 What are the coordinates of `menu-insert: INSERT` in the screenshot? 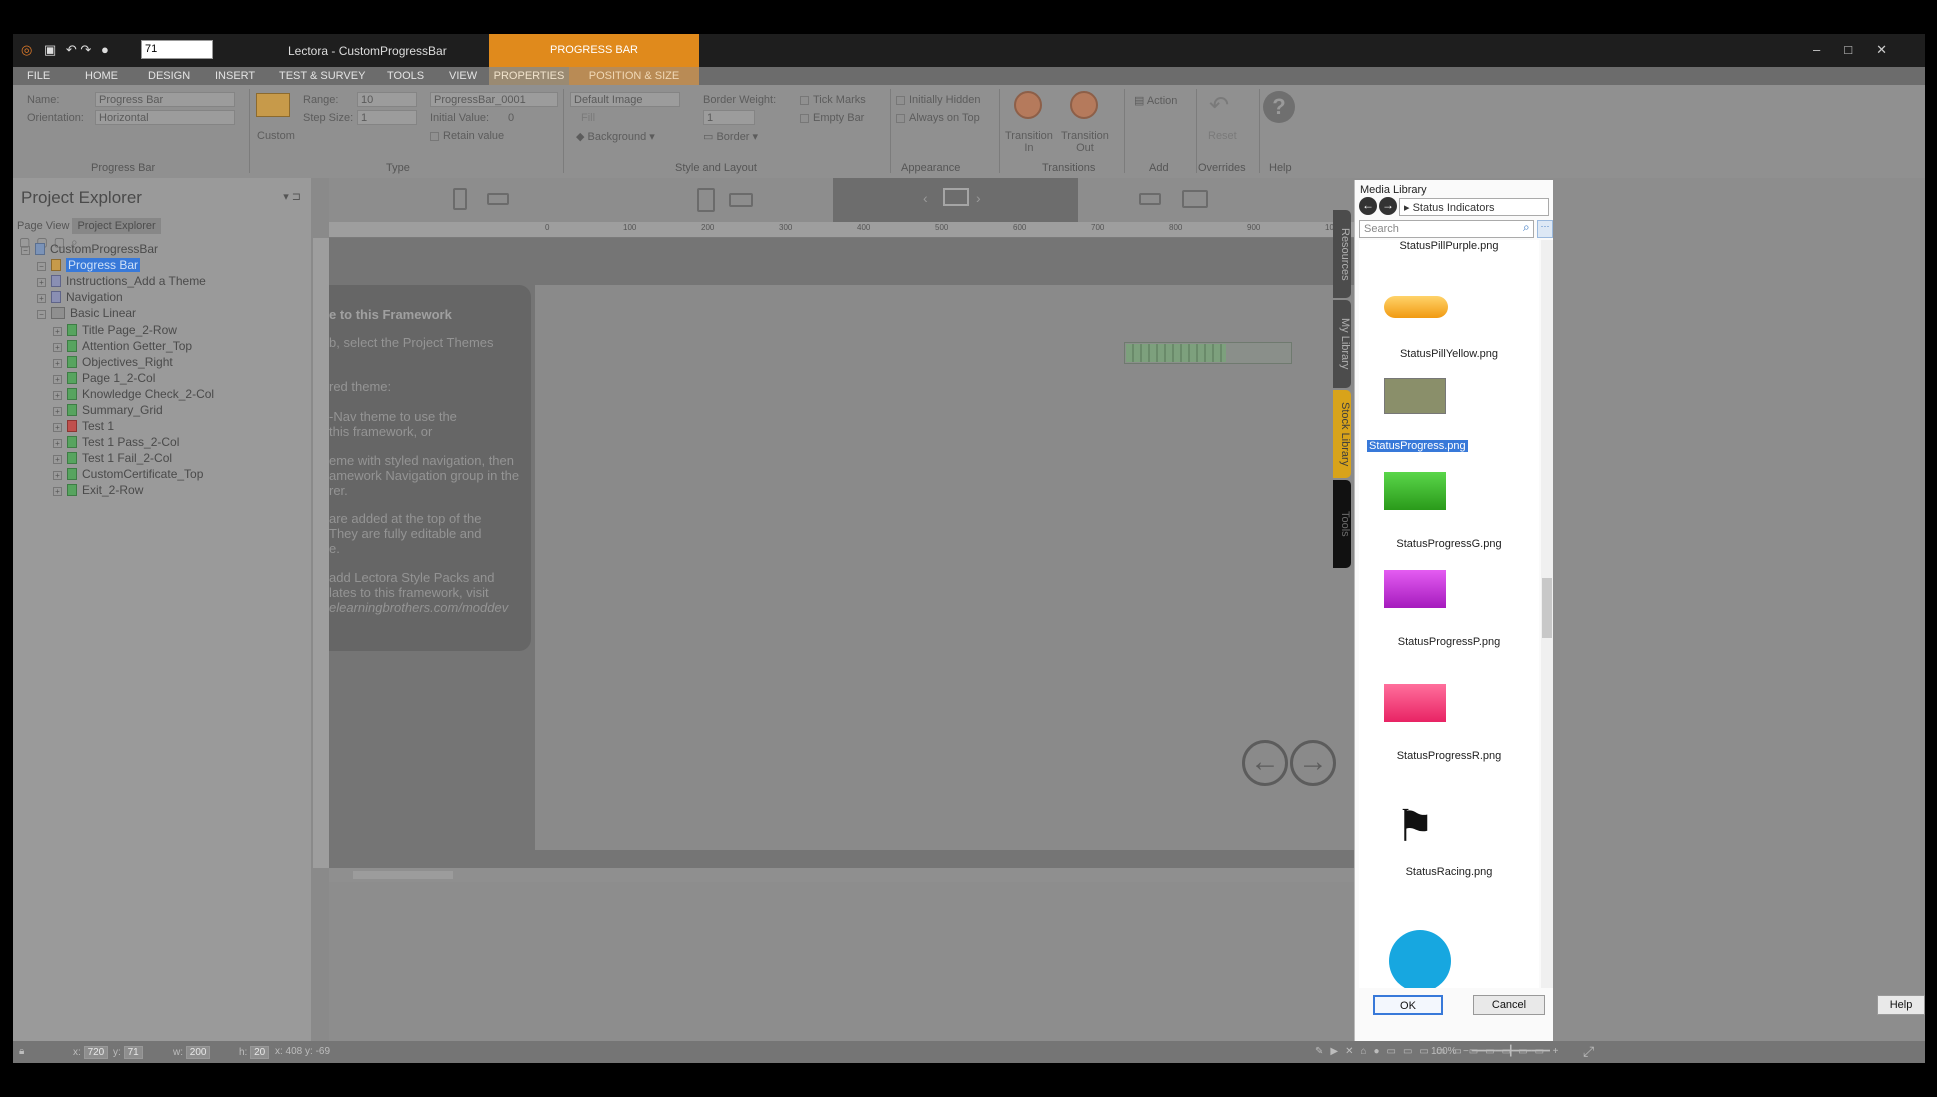 It's located at (235, 76).